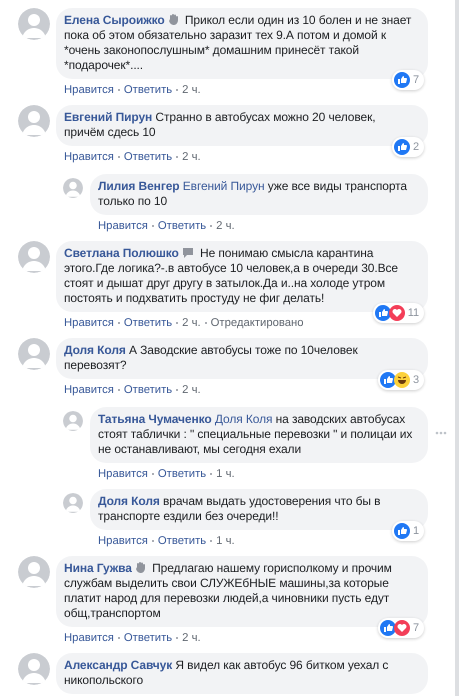 Image resolution: width=459 pixels, height=696 pixels. What do you see at coordinates (139, 186) in the screenshot?
I see `author-name: Лилия Венгер` at bounding box center [139, 186].